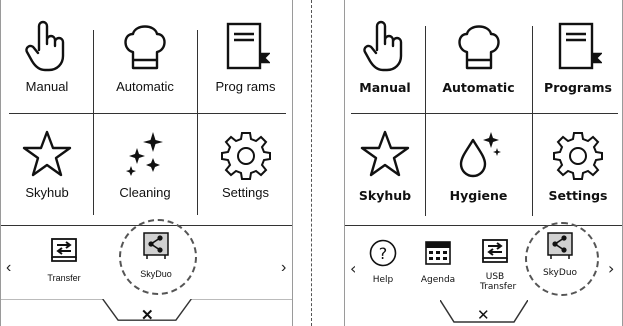 Image resolution: width=623 pixels, height=326 pixels. I want to click on tile-programs: Prog rams, so click(245, 56).